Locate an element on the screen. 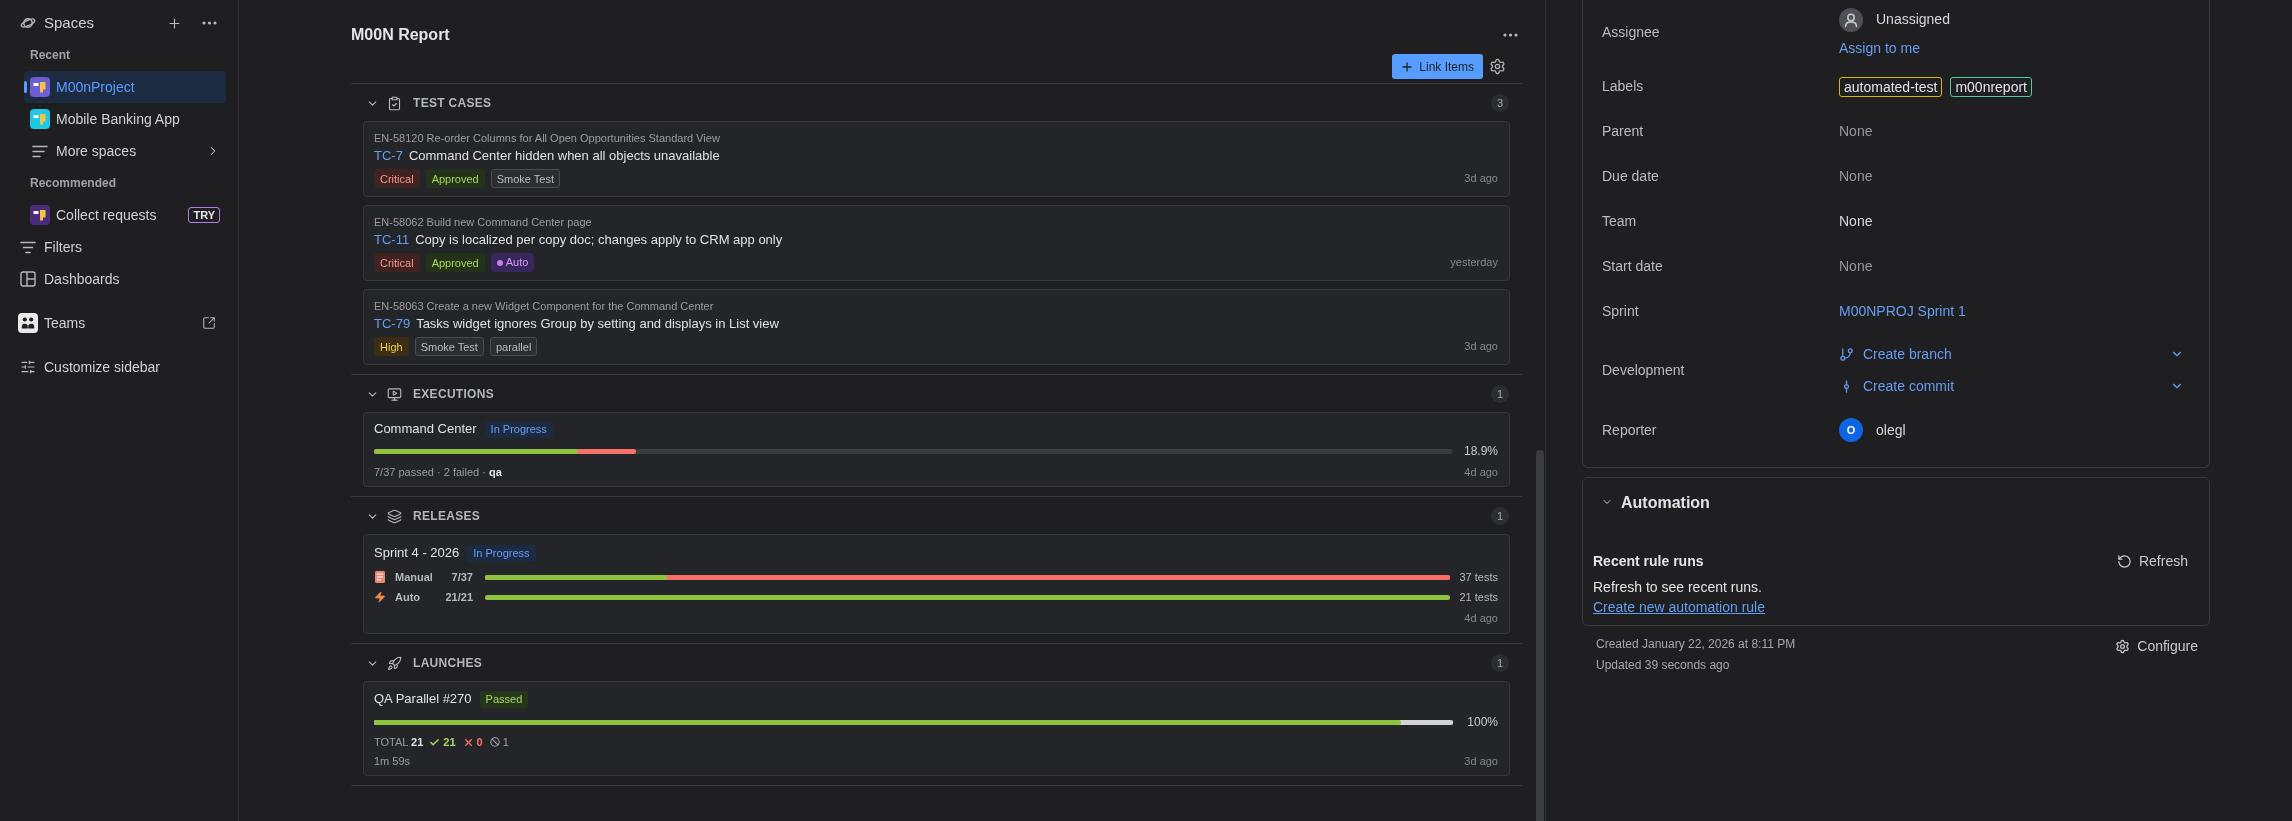 Image resolution: width=2292 pixels, height=821 pixels. field-label: Assignee is located at coordinates (1631, 32).